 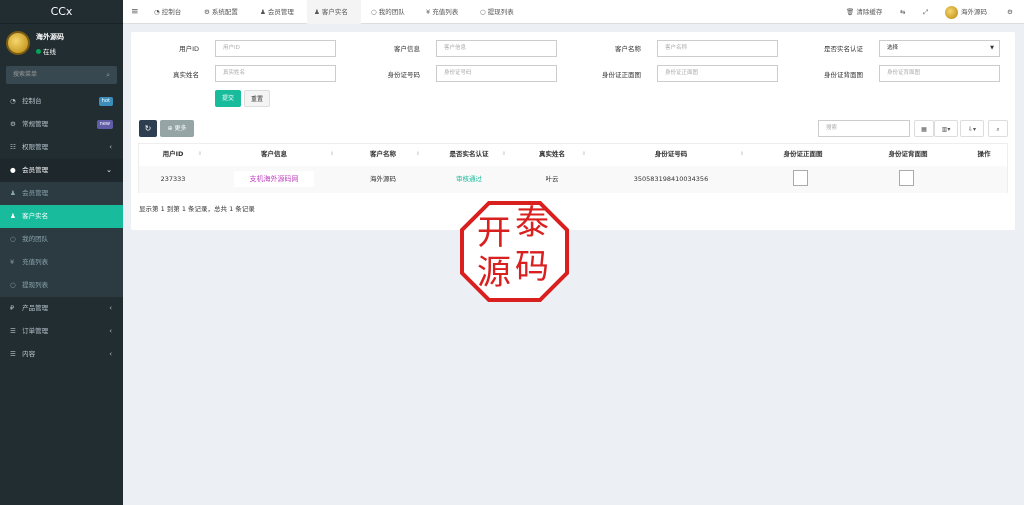 What do you see at coordinates (1010, 12) in the screenshot?
I see `settings-icon: ⚙` at bounding box center [1010, 12].